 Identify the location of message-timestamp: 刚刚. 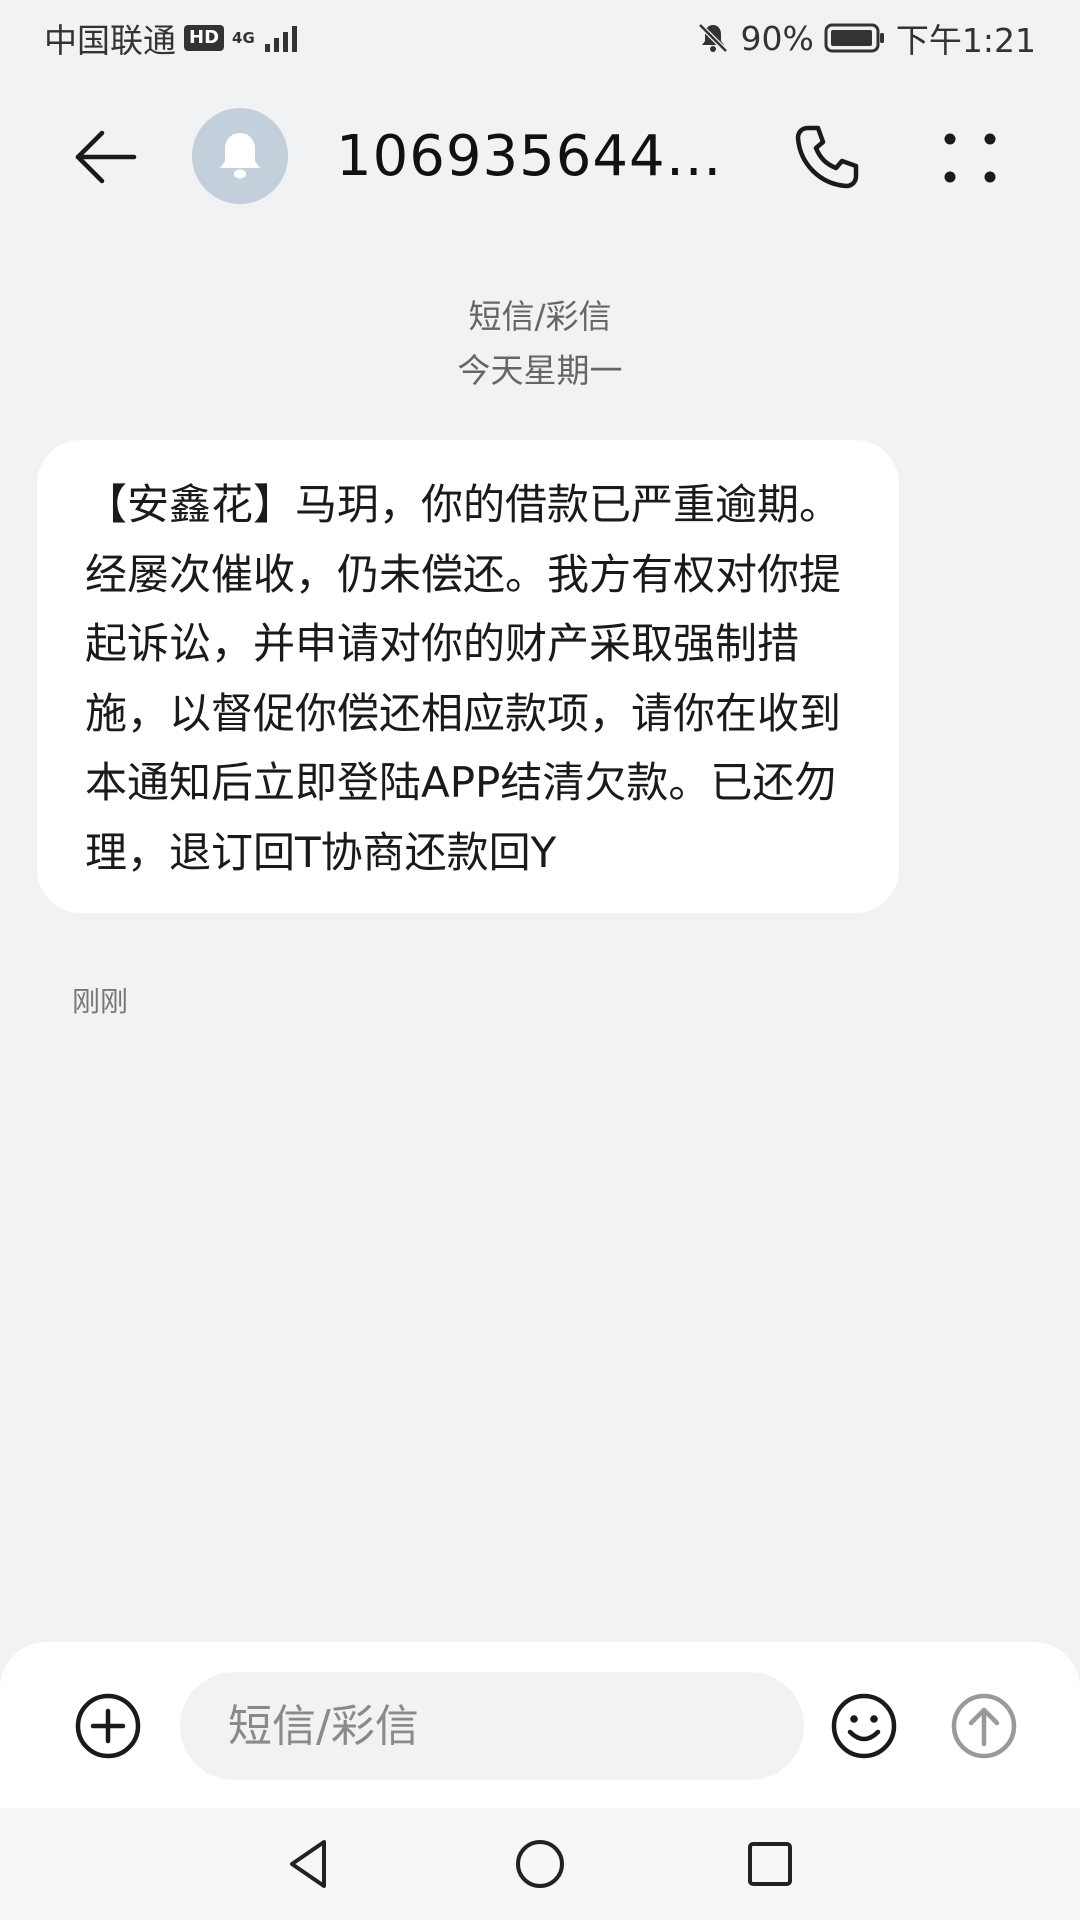
(100, 1001).